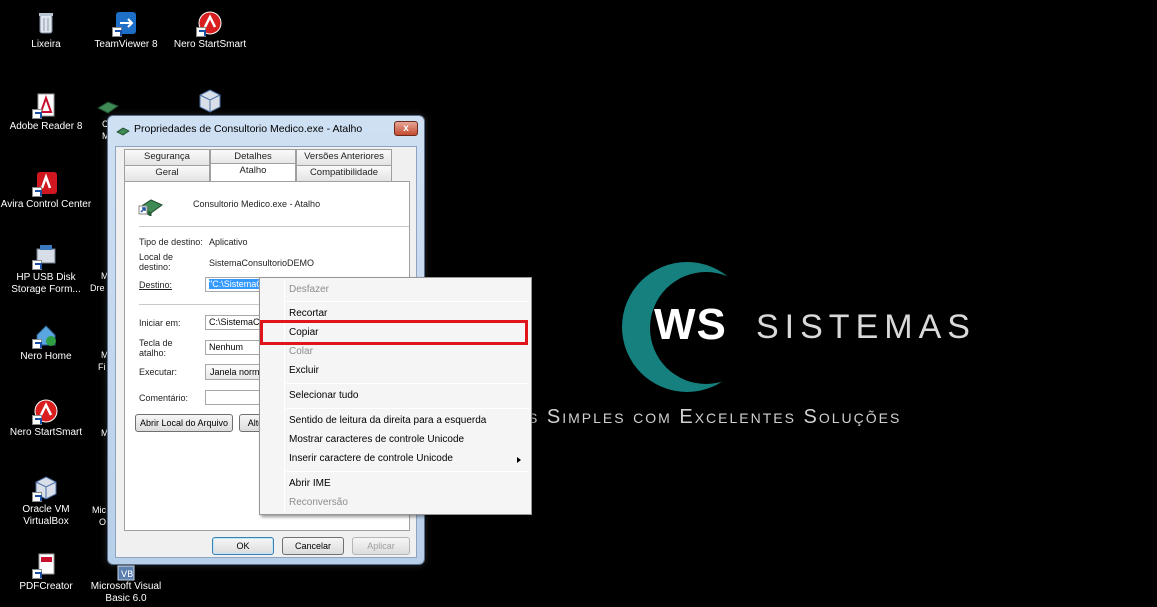 This screenshot has width=1157, height=607. Describe the element at coordinates (262, 263) in the screenshot. I see `target-location-value: SistemaConsultorioDEMO` at that location.